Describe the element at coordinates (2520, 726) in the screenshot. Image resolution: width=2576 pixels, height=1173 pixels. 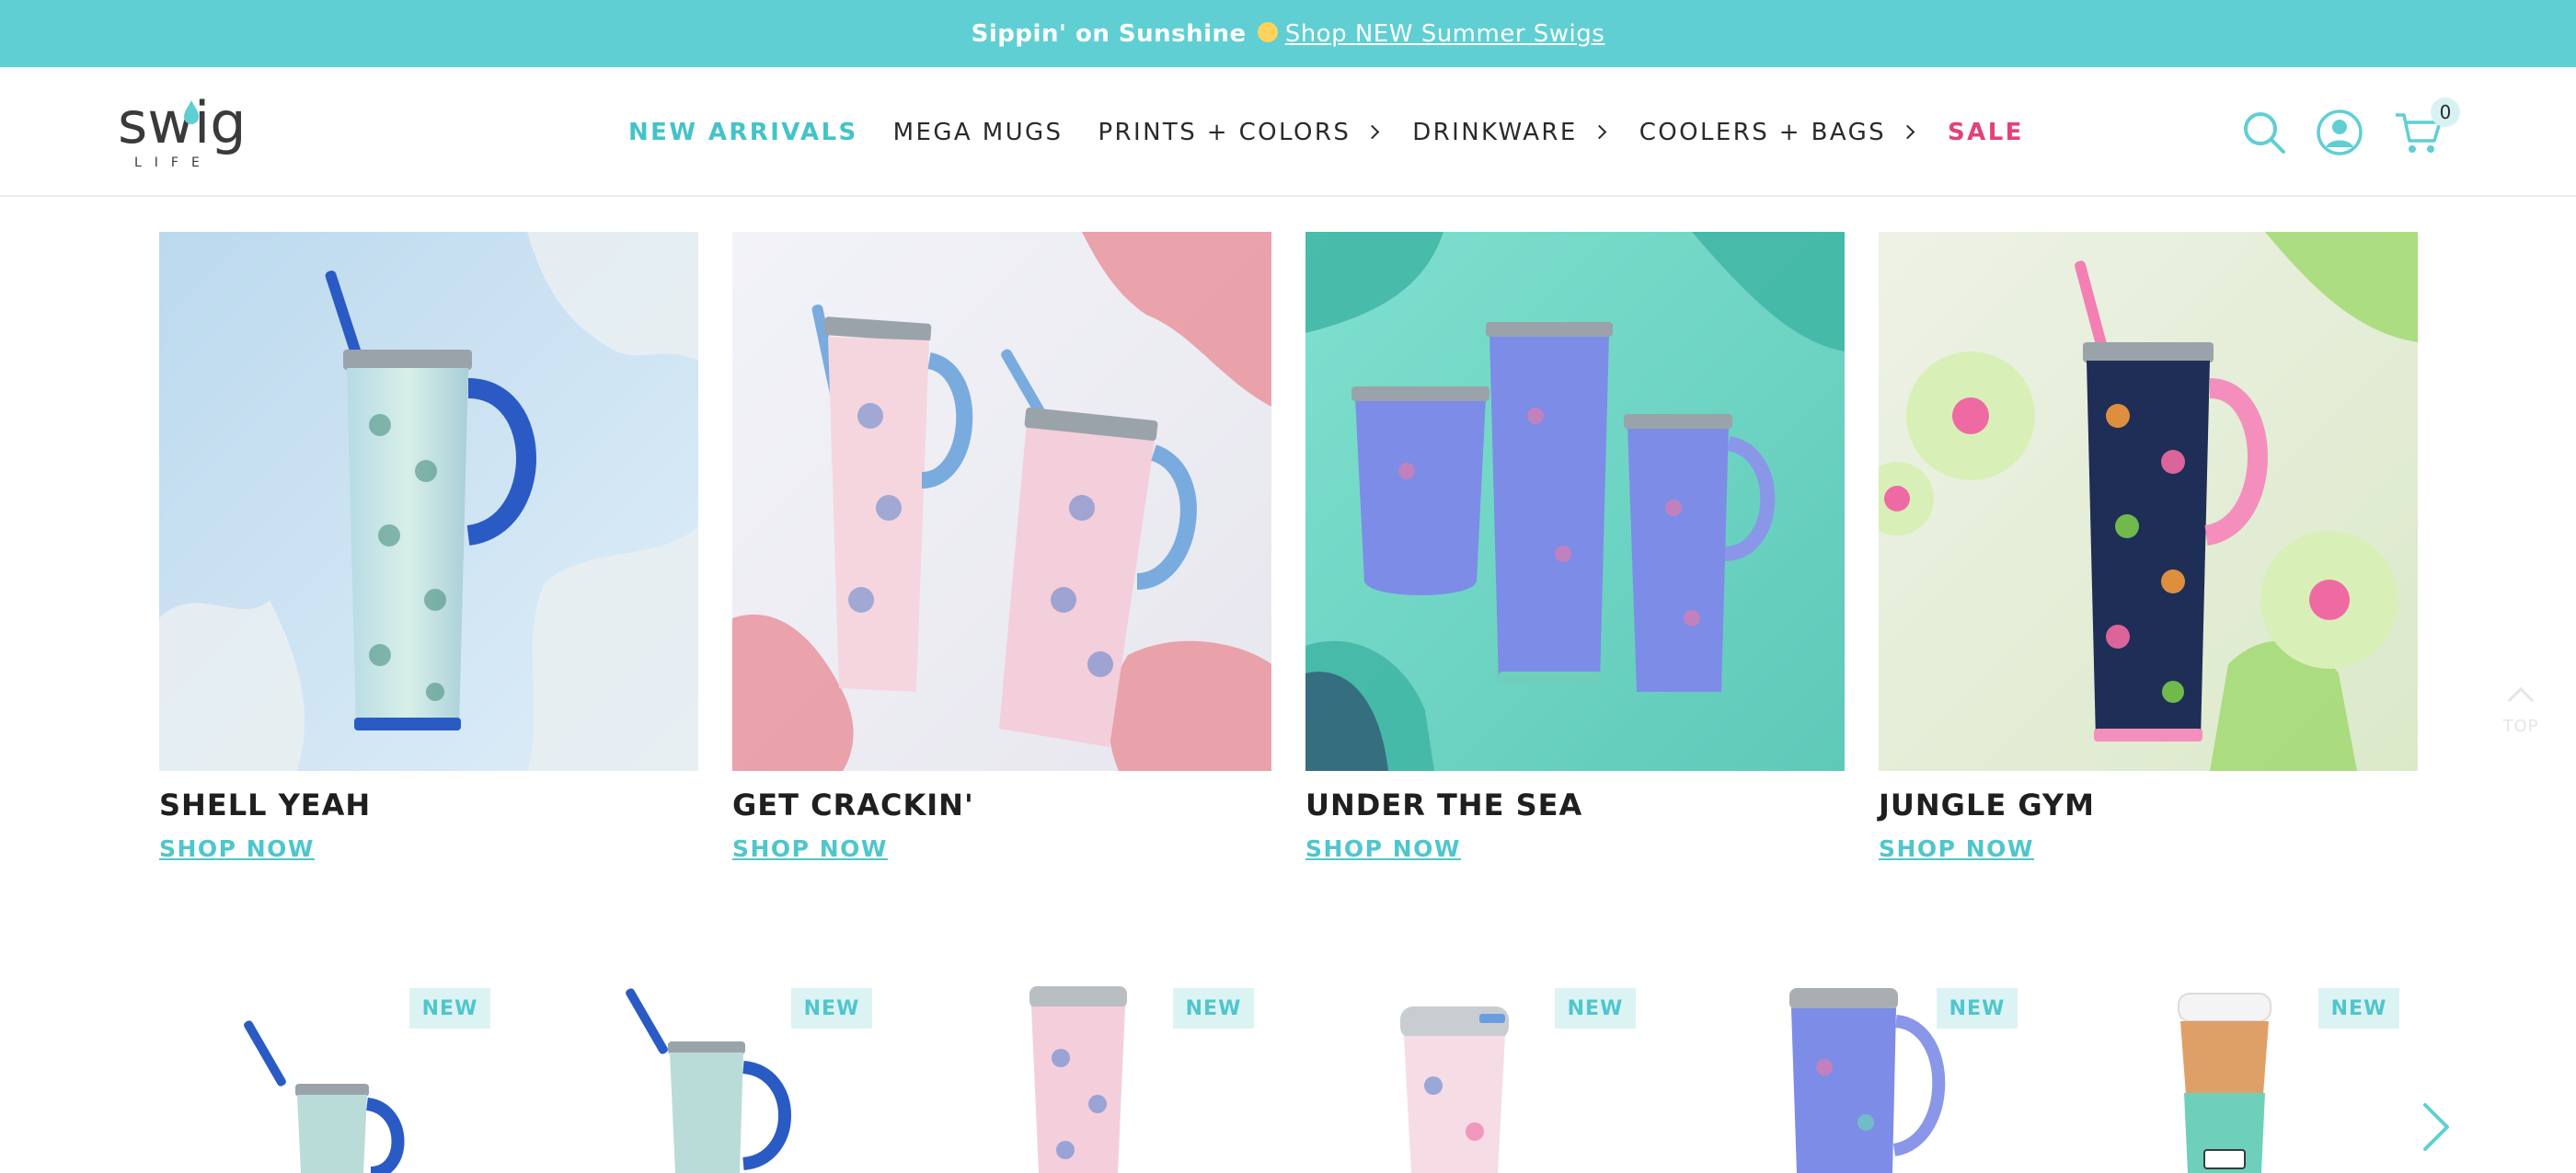
I see `back-to-top-label: TOP` at that location.